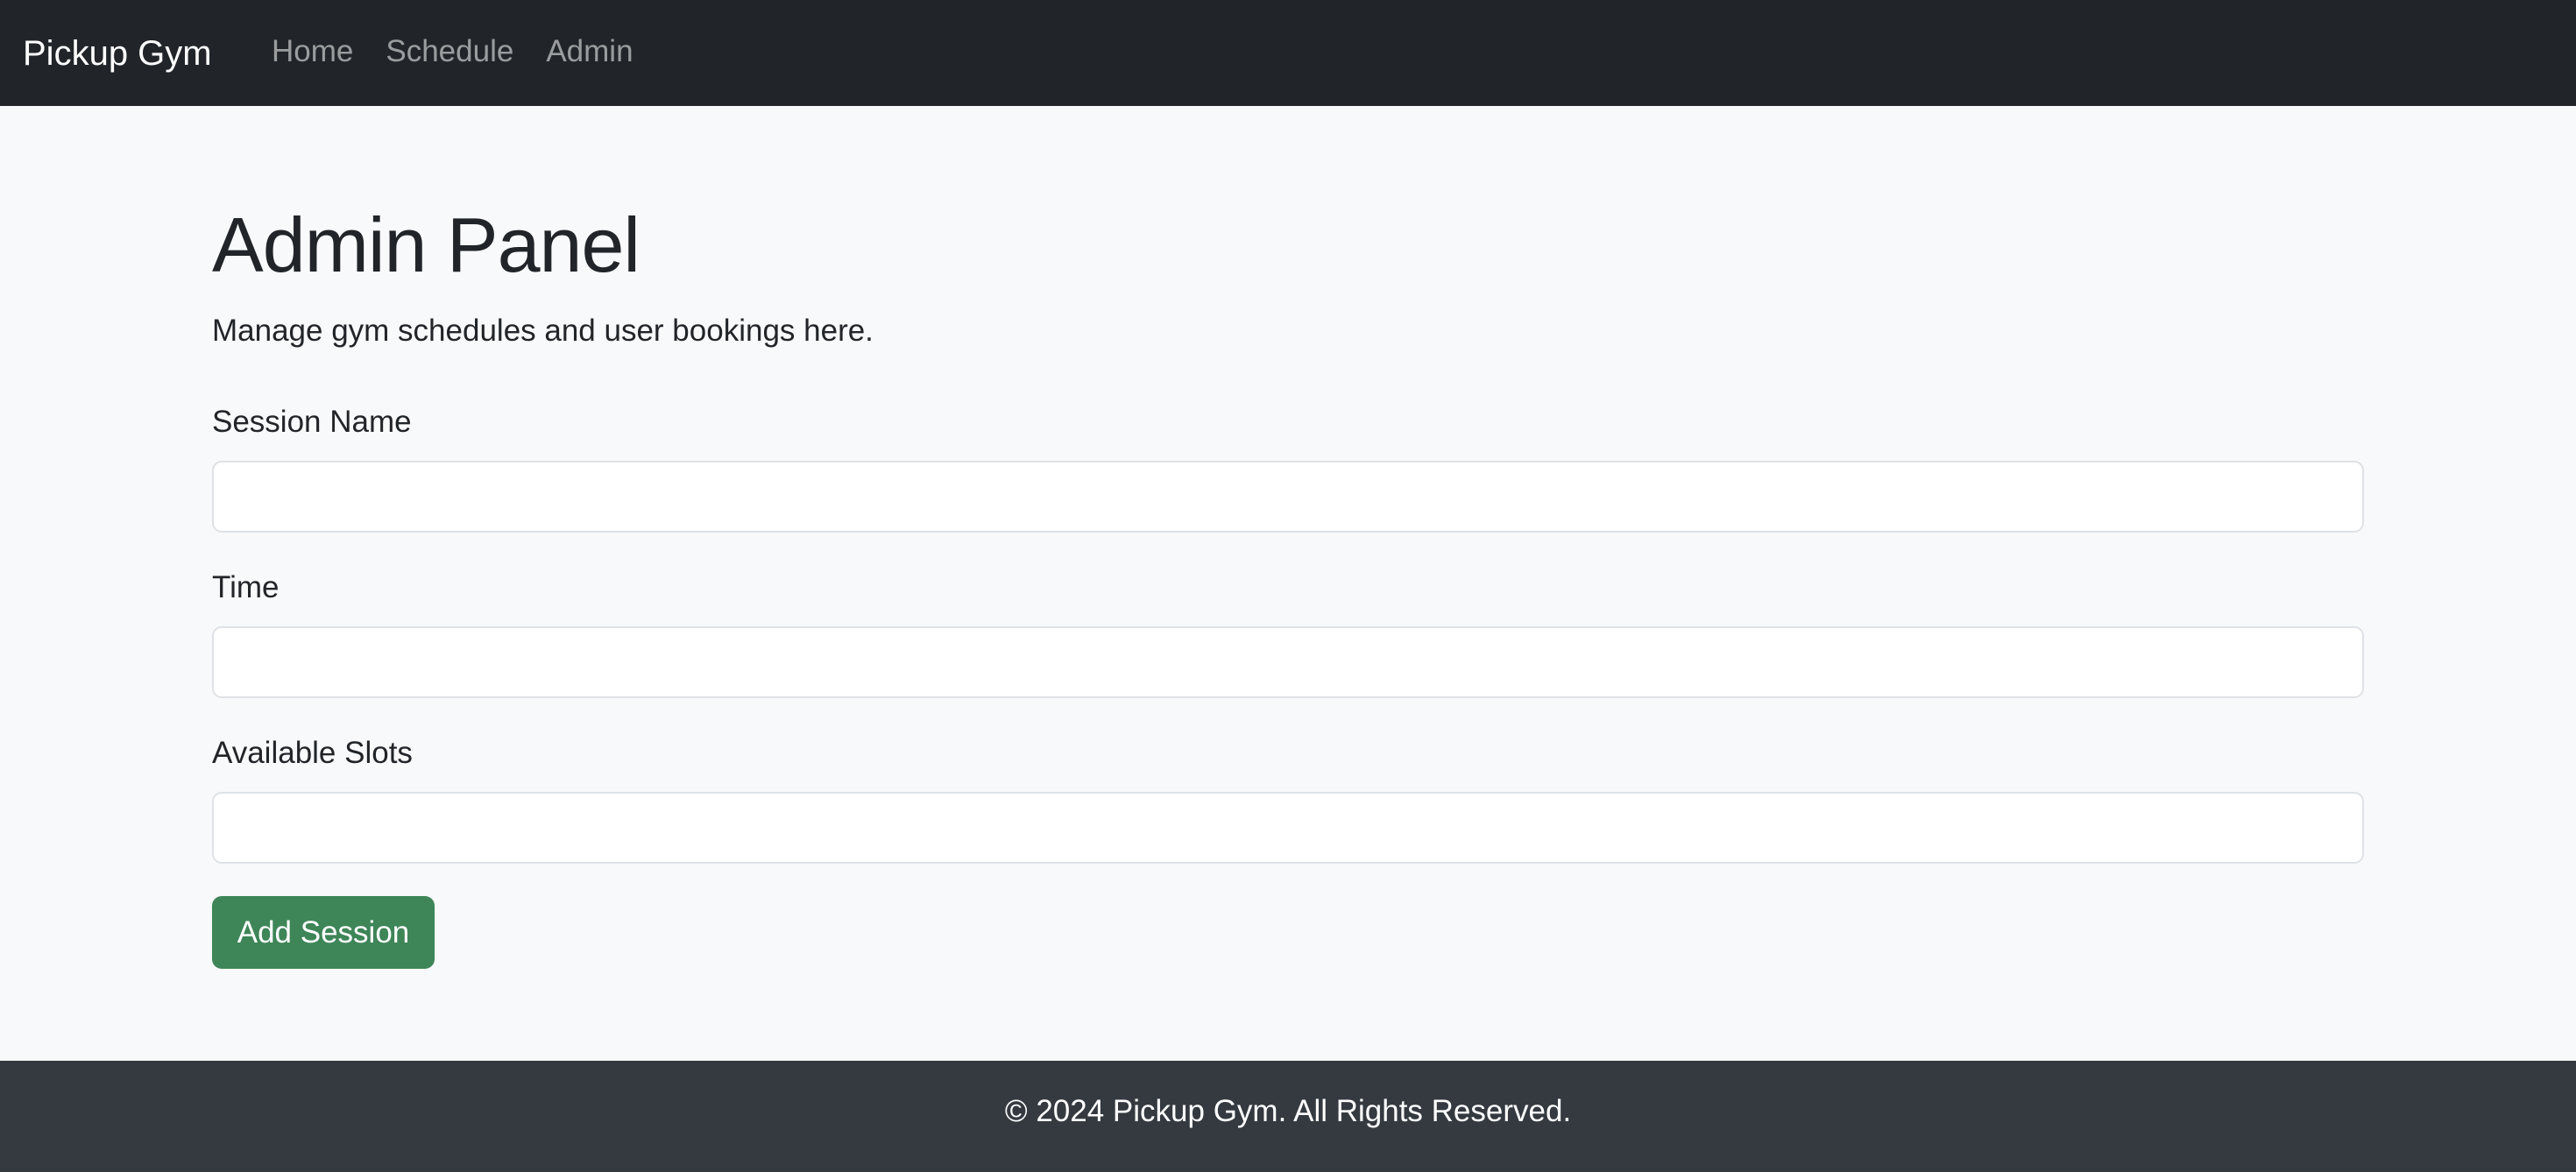 The image size is (2576, 1172). What do you see at coordinates (1288, 53) in the screenshot?
I see `navbar: Pickup Gym Home Schedule Admin` at bounding box center [1288, 53].